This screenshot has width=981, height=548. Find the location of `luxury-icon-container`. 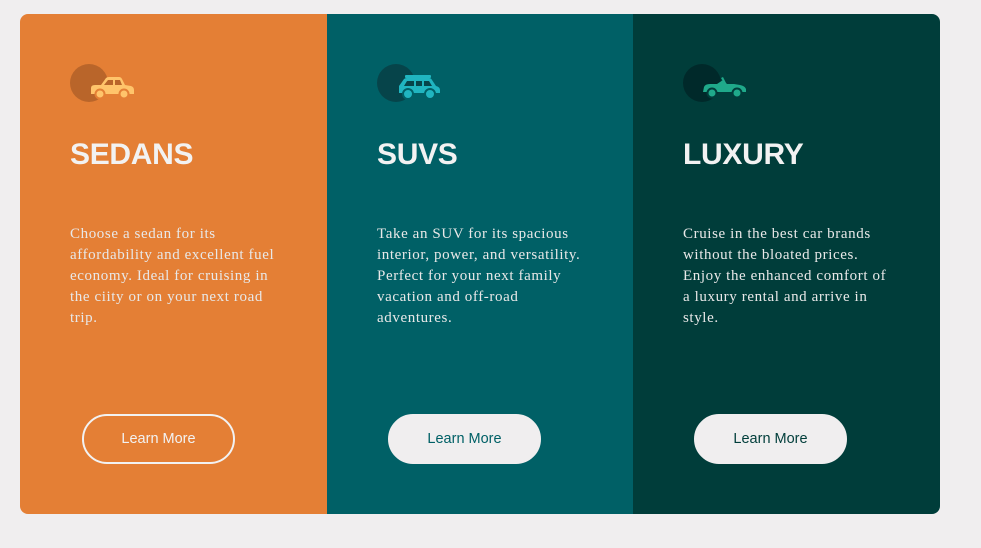

luxury-icon-container is located at coordinates (716, 84).